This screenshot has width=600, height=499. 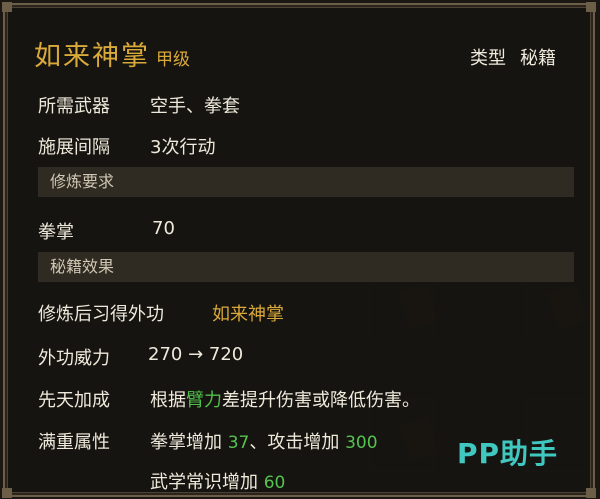 What do you see at coordinates (163, 228) in the screenshot?
I see `requirement-value: 70` at bounding box center [163, 228].